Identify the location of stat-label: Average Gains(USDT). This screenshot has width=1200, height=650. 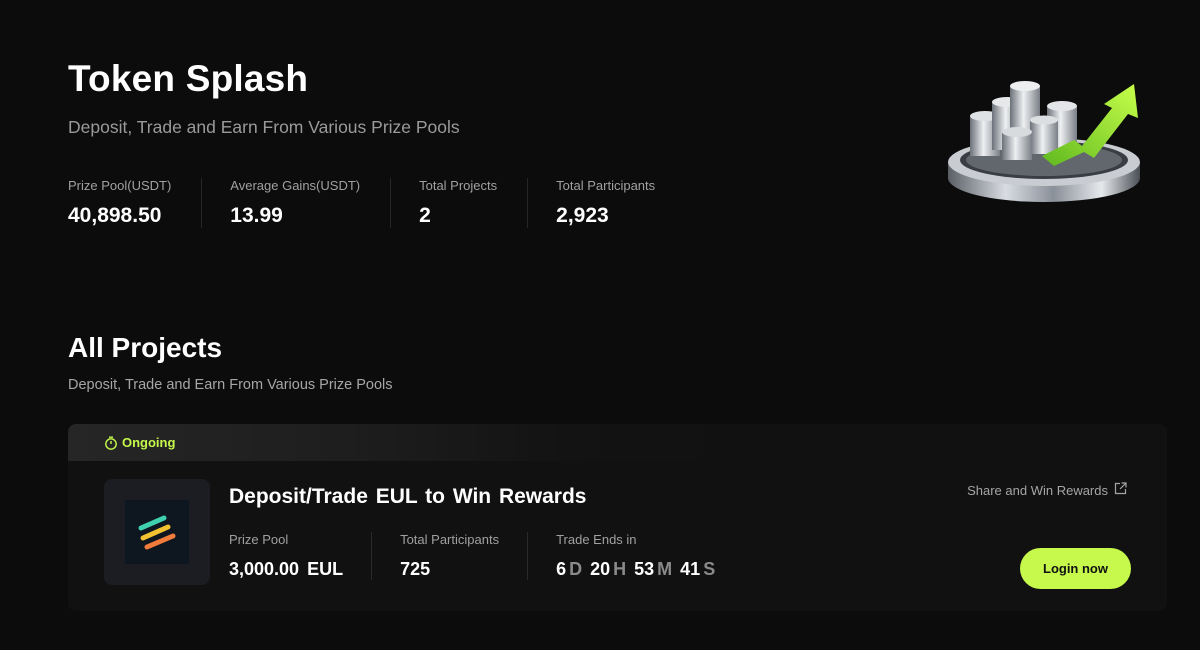
(295, 185).